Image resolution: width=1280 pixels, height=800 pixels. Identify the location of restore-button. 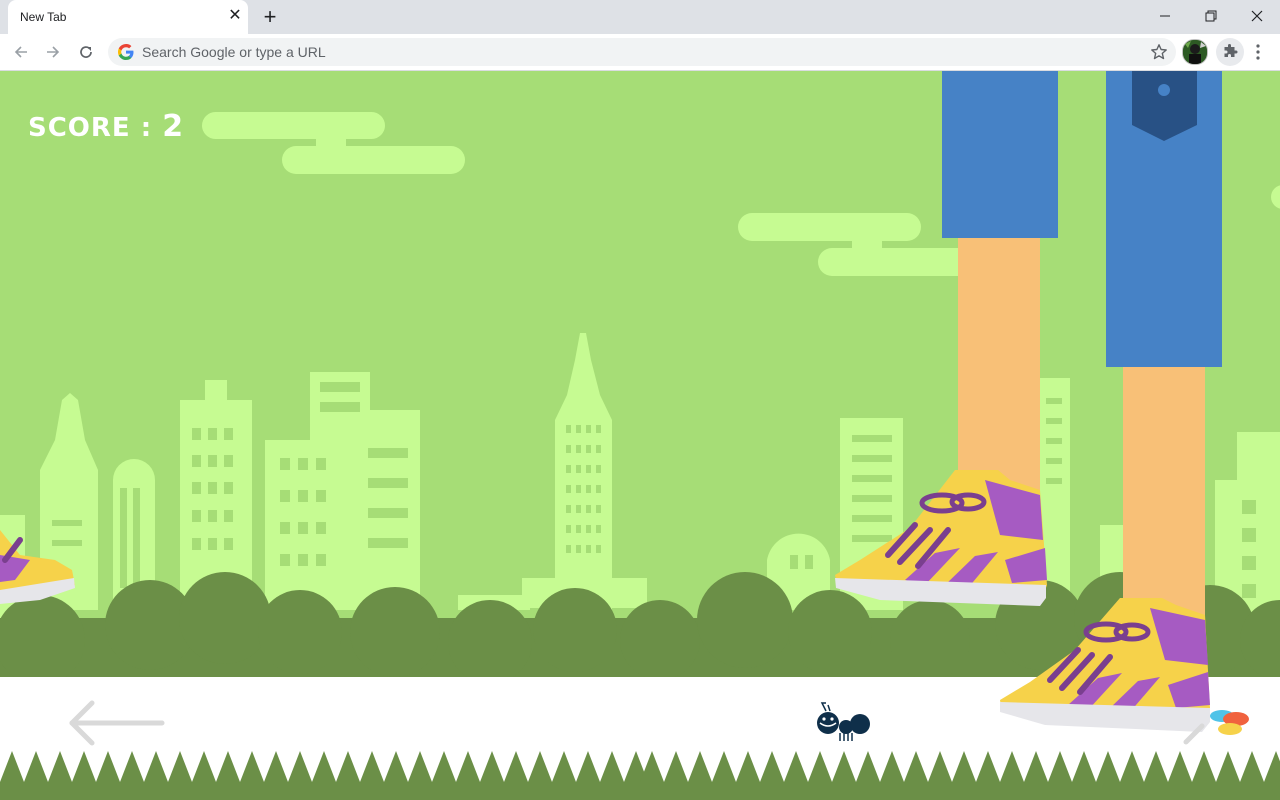
(1211, 16).